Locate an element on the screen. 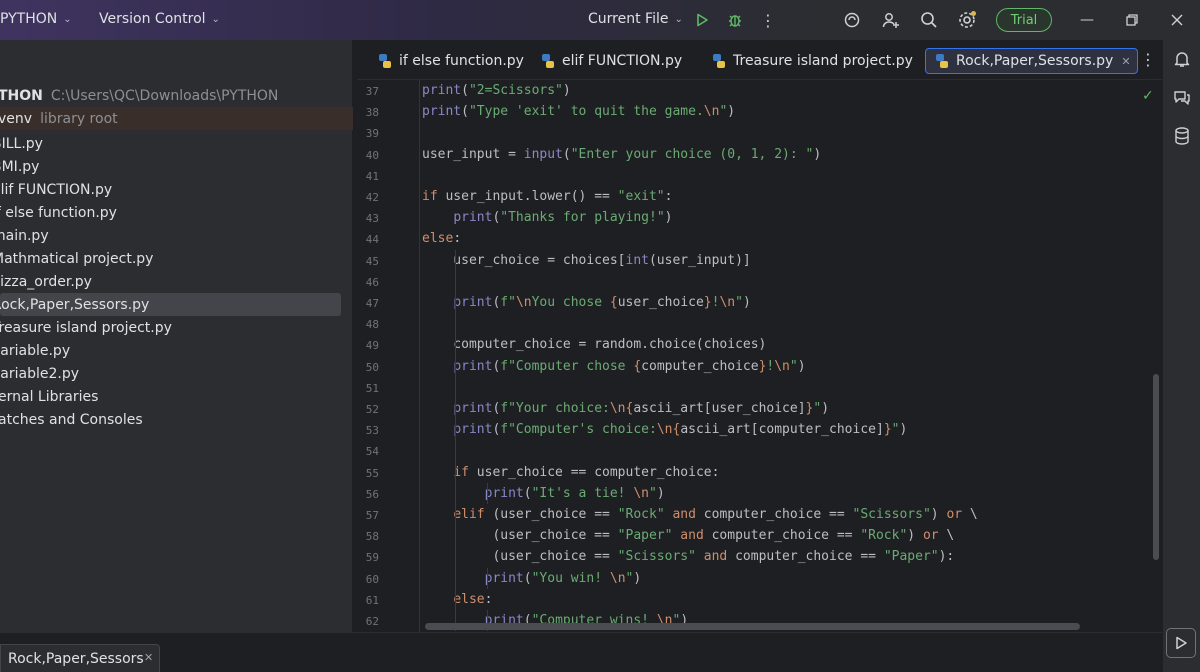  tree-item-file: if else function.py is located at coordinates (176, 212).